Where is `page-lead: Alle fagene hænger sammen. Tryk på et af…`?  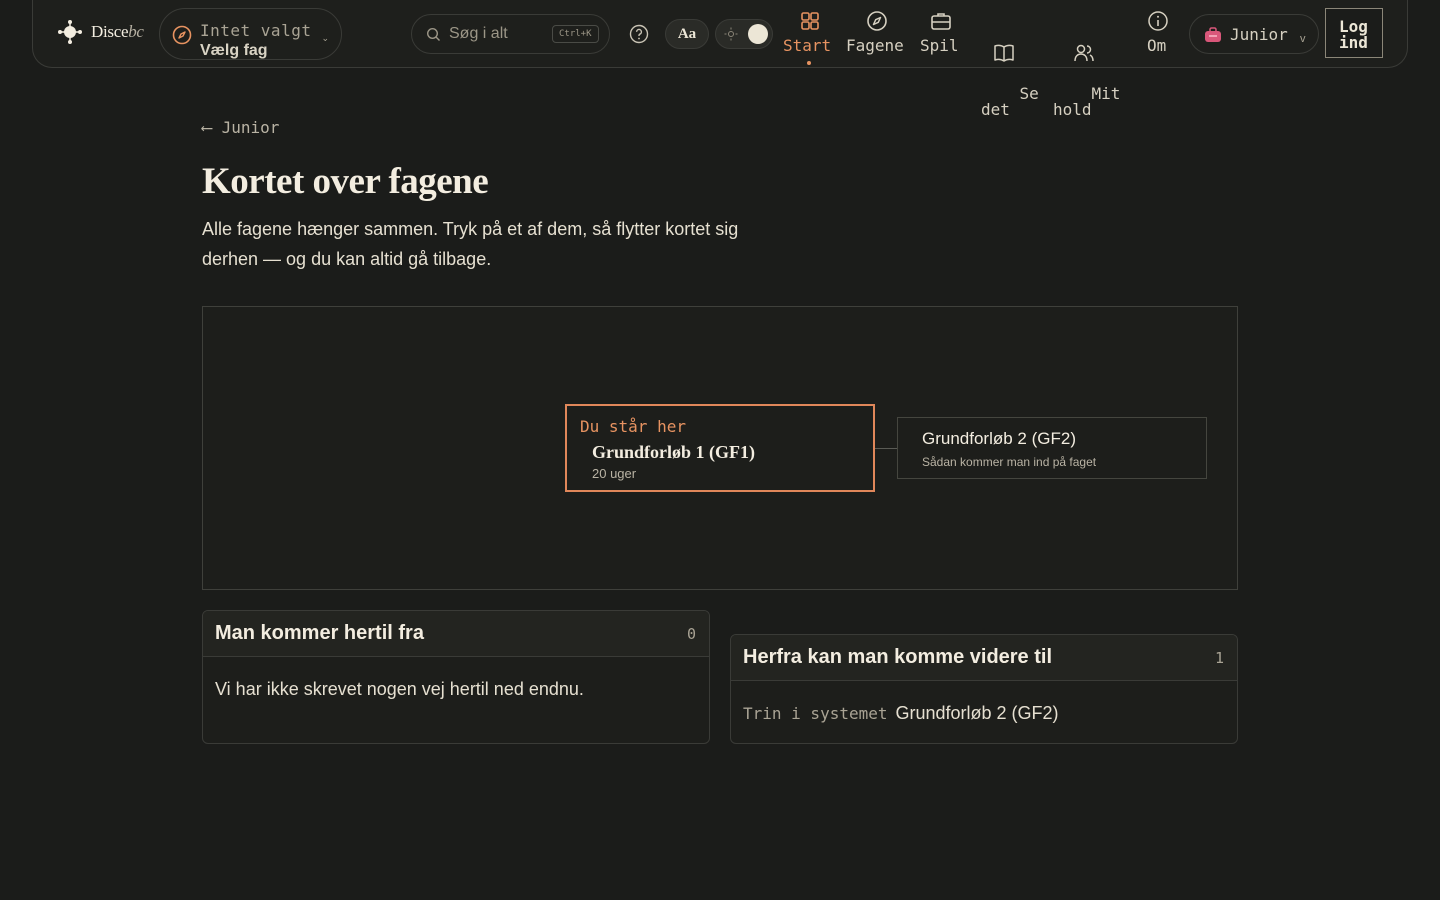 page-lead: Alle fagene hænger sammen. Tryk på et af… is located at coordinates (470, 244).